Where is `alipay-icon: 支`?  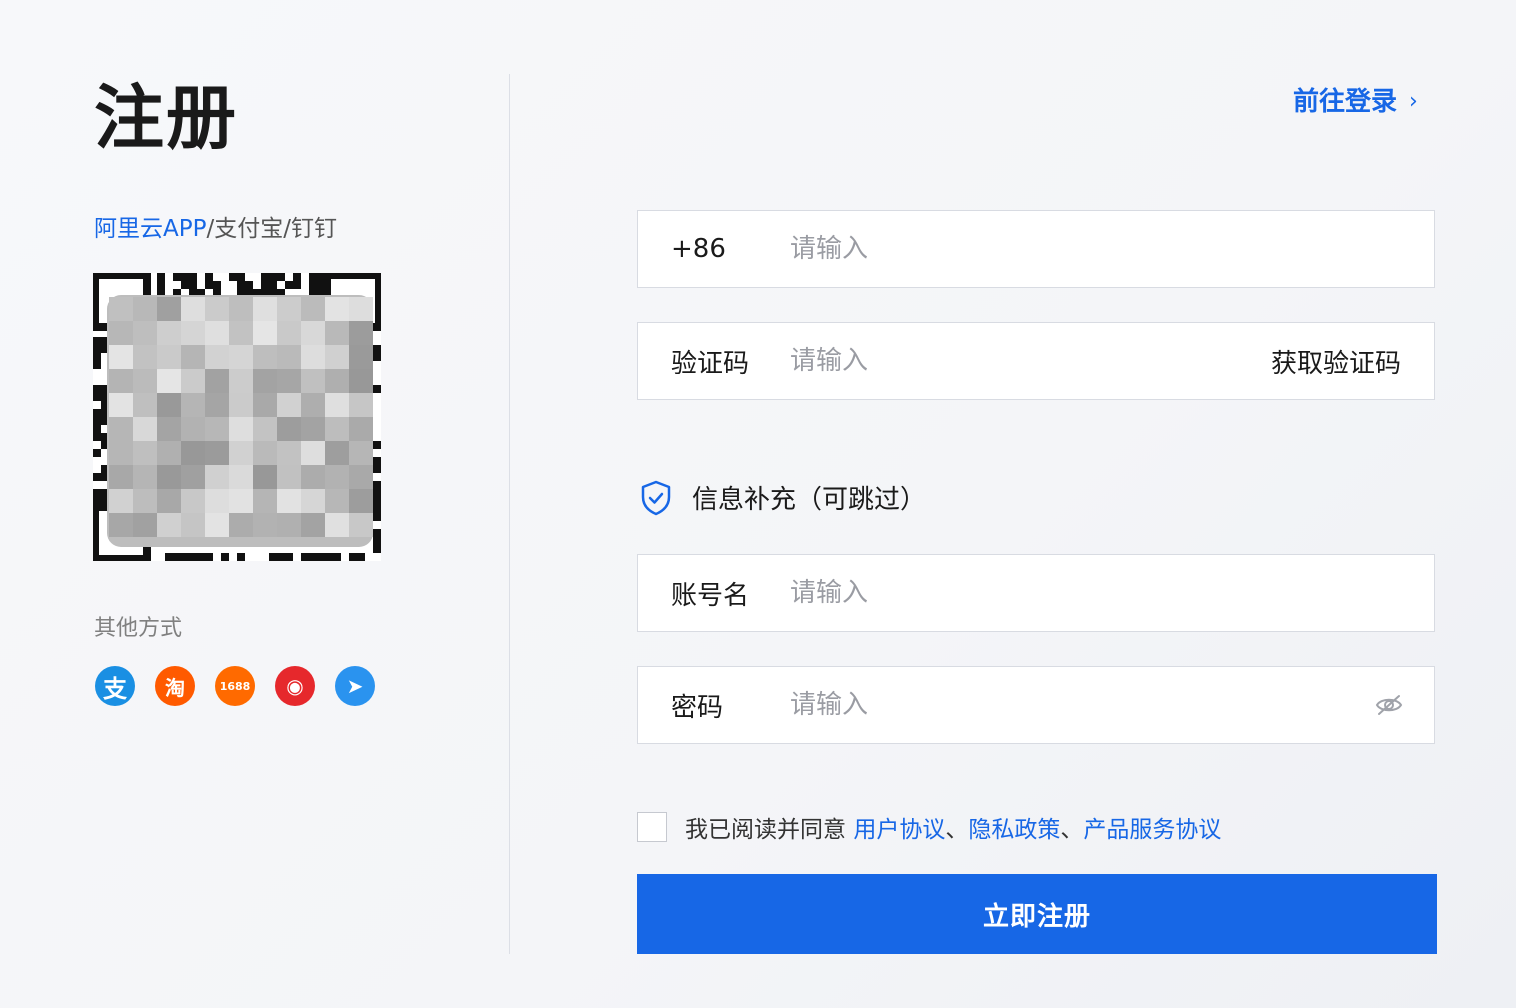 alipay-icon: 支 is located at coordinates (115, 686).